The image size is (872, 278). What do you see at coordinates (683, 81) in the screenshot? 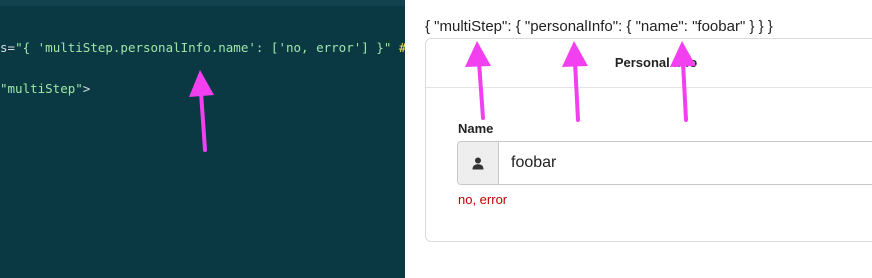
I see `arrow-annotation-name` at bounding box center [683, 81].